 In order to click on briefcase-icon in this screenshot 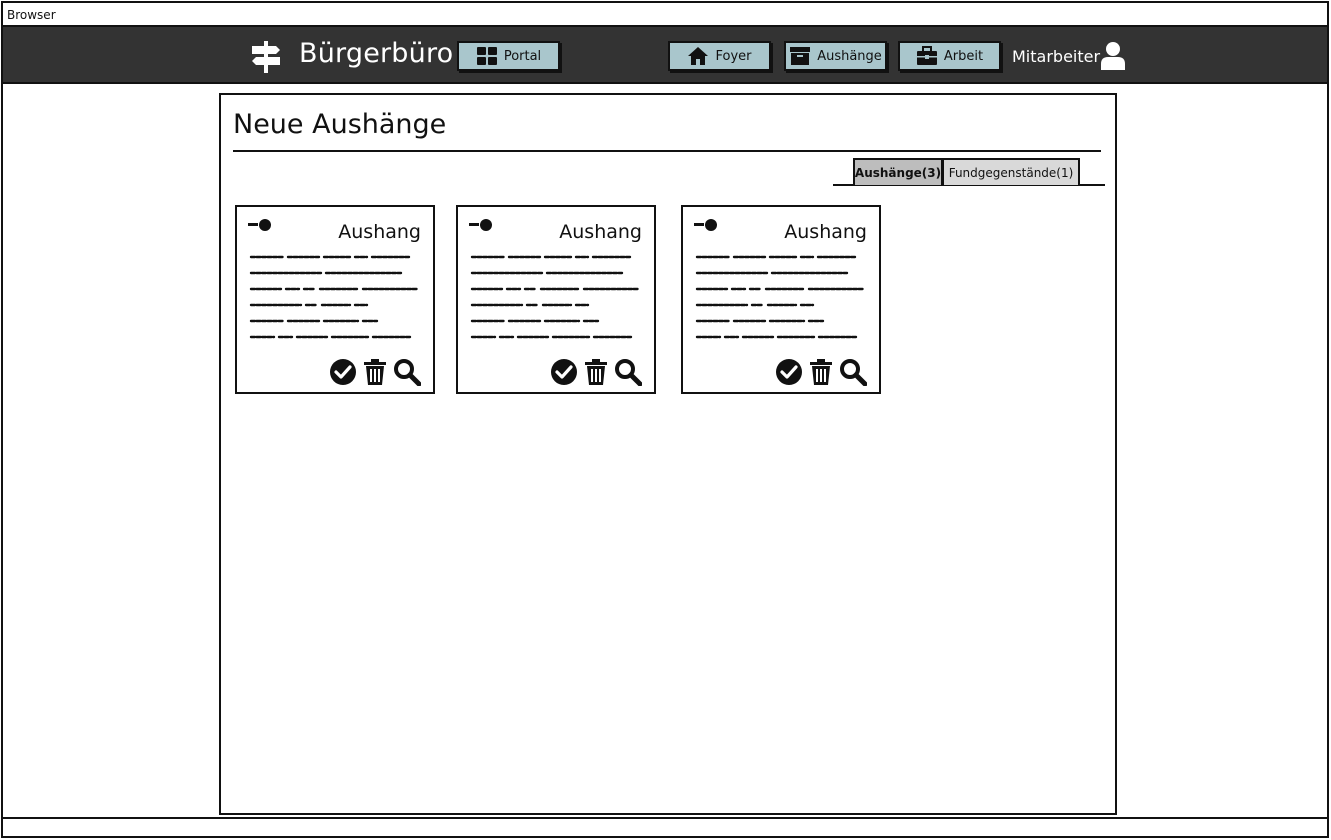, I will do `click(926, 55)`.